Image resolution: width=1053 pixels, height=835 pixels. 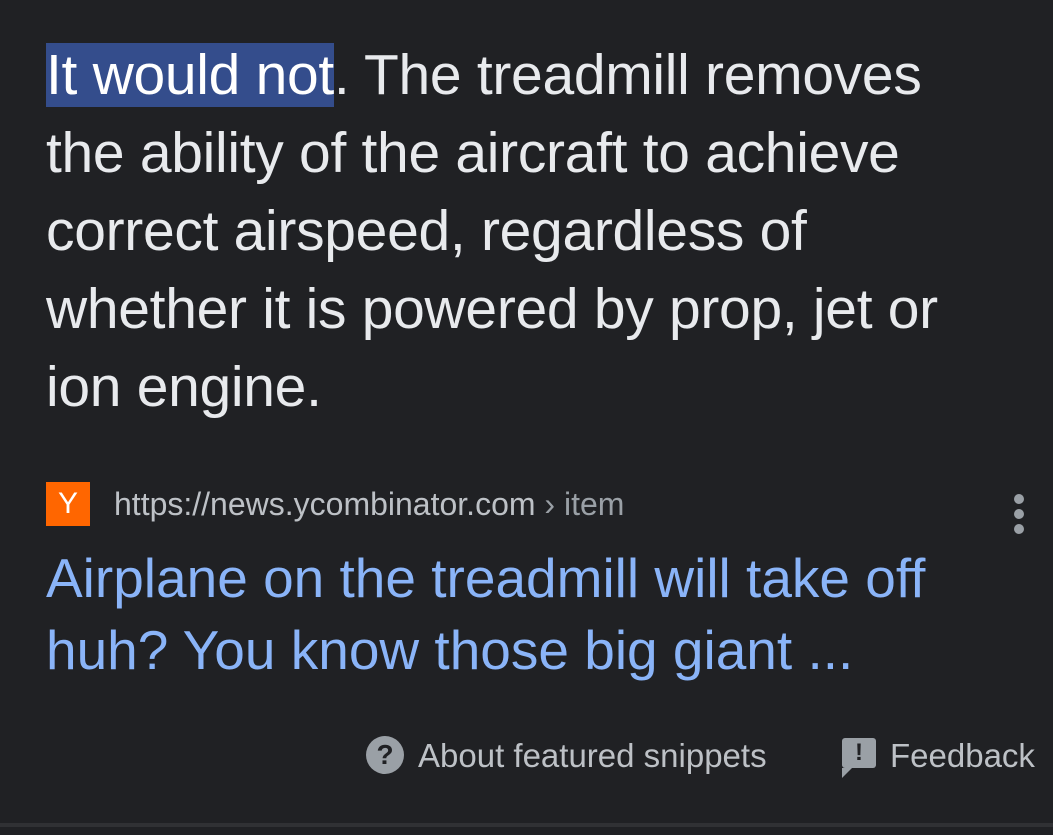 What do you see at coordinates (385, 755) in the screenshot?
I see `help-circle-icon: ?` at bounding box center [385, 755].